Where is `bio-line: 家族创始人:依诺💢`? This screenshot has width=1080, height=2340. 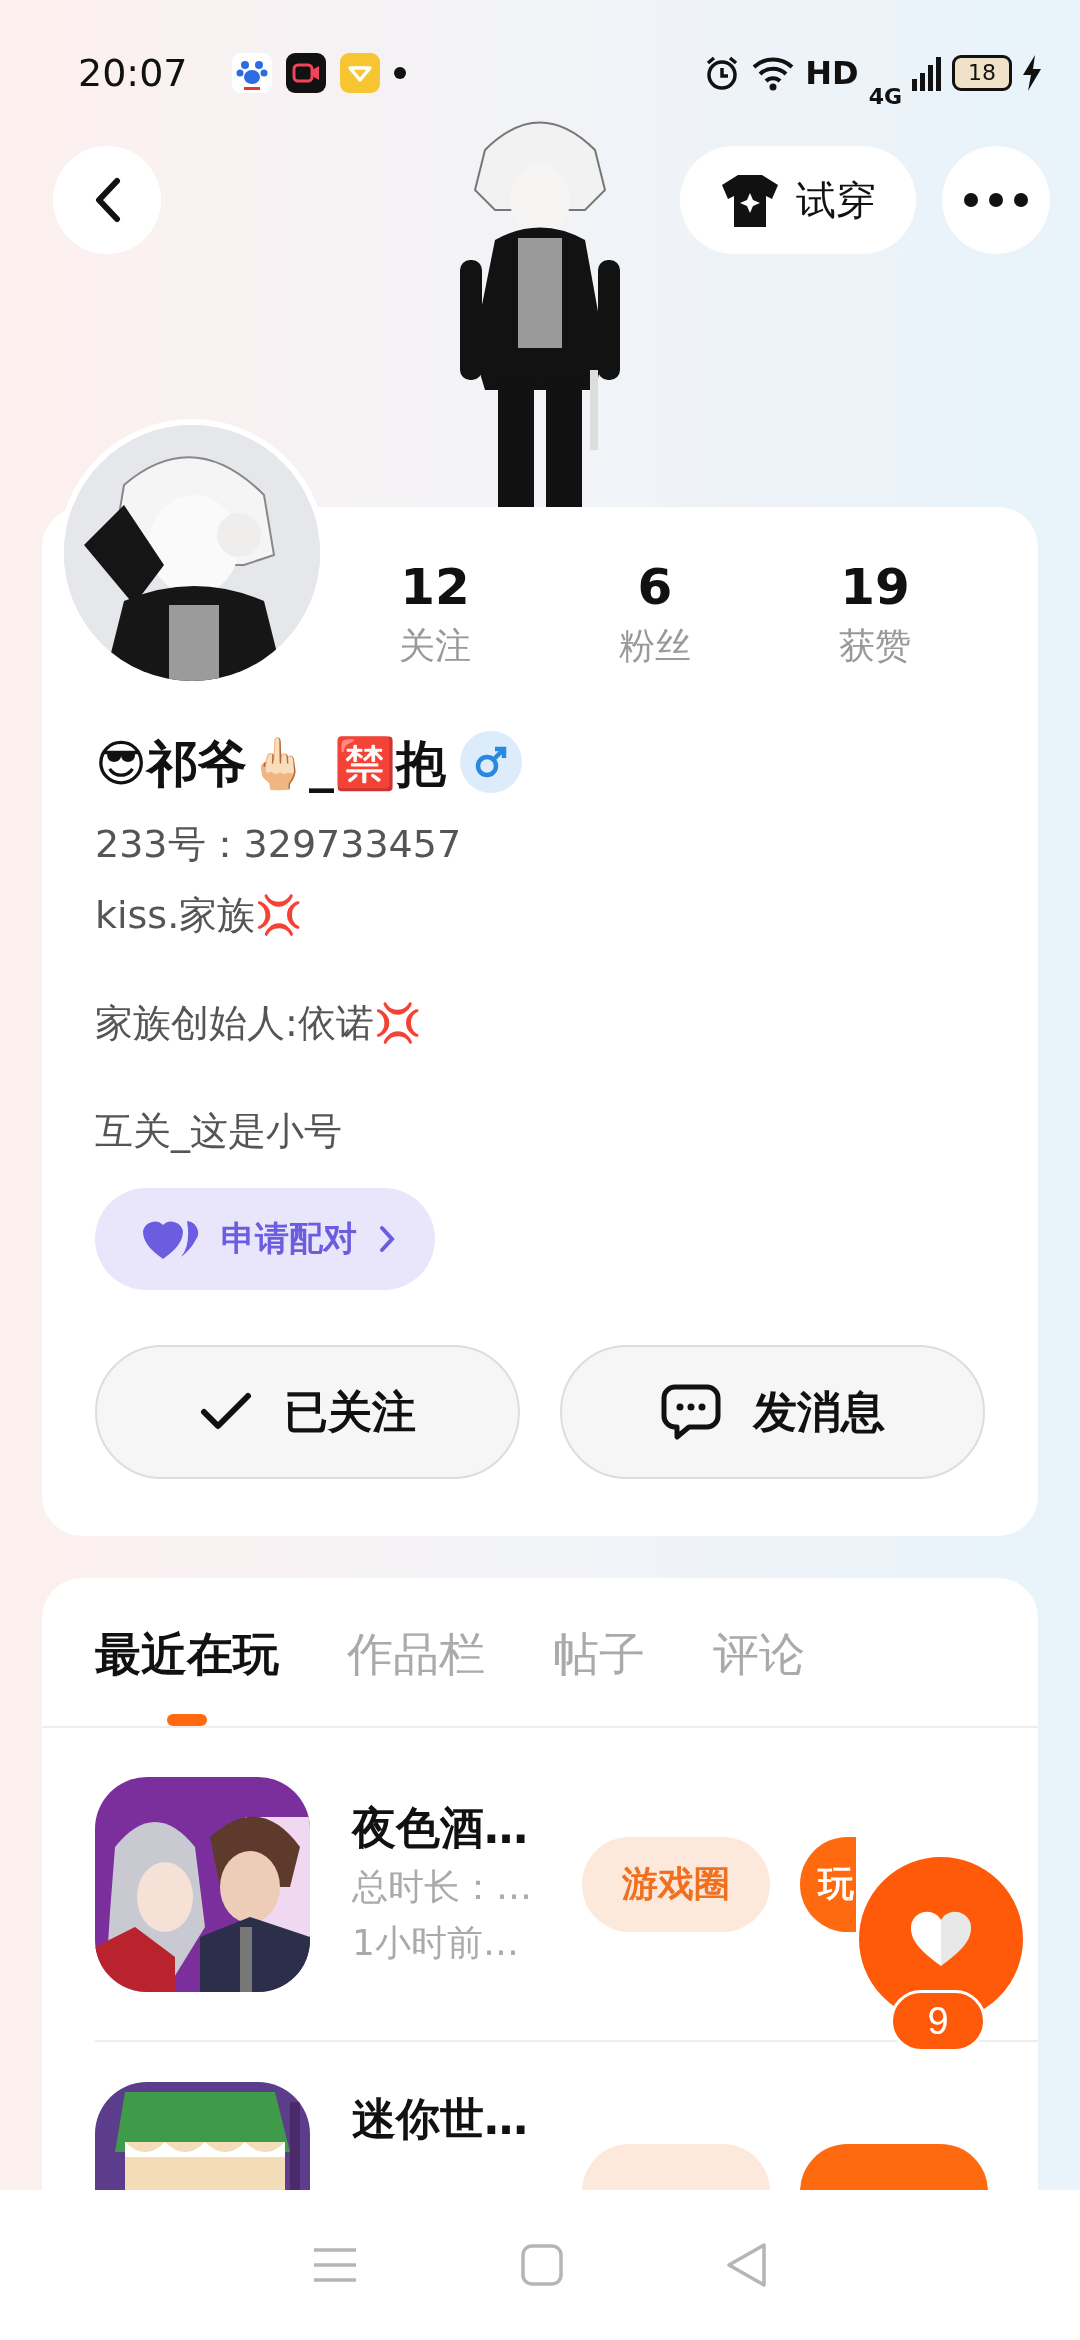
bio-line: 家族创始人:依诺💢 is located at coordinates (258, 1023).